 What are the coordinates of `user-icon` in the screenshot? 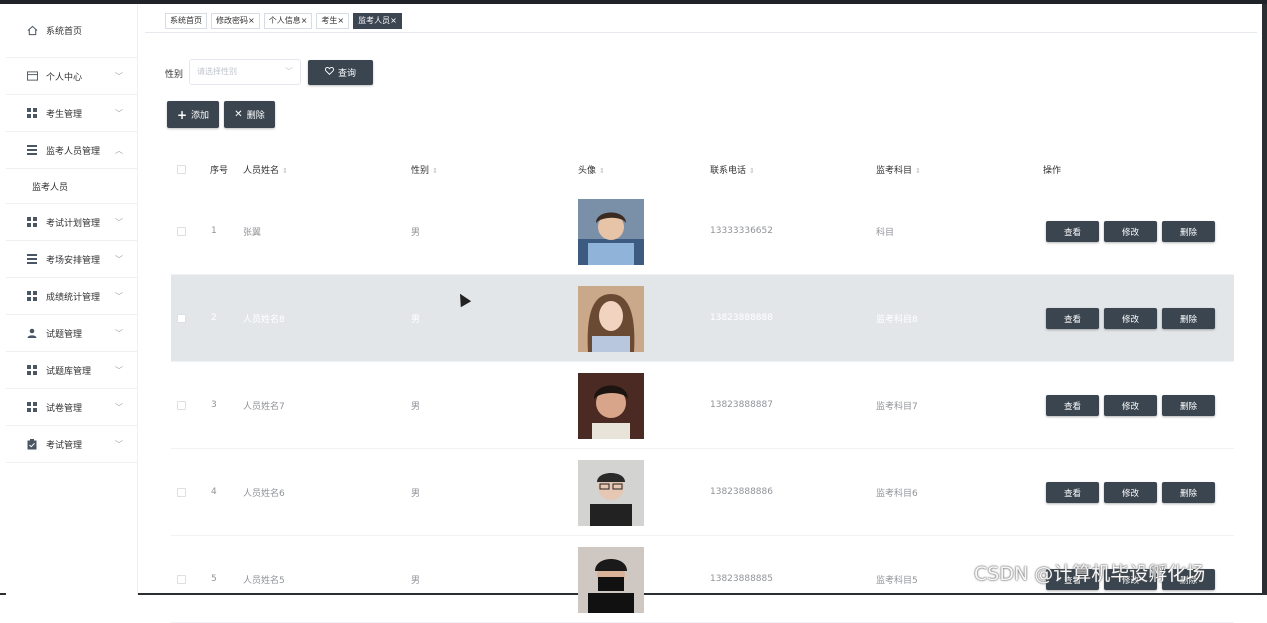 It's located at (32, 333).